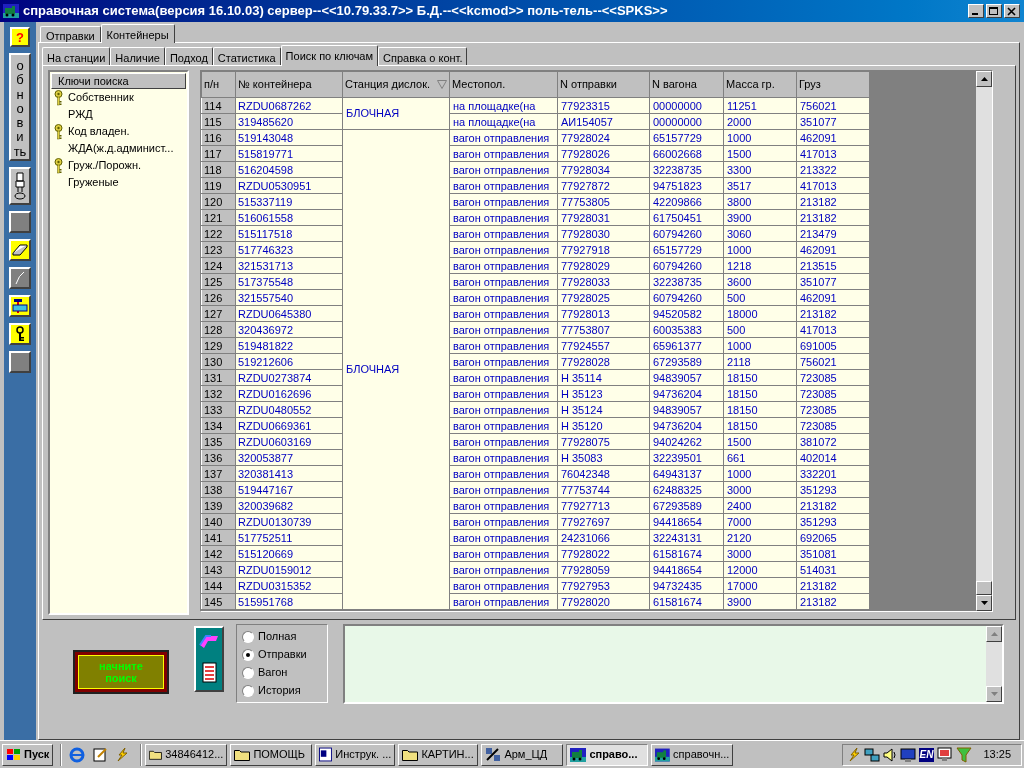 This screenshot has height=768, width=1024. I want to click on key-button, so click(20, 334).